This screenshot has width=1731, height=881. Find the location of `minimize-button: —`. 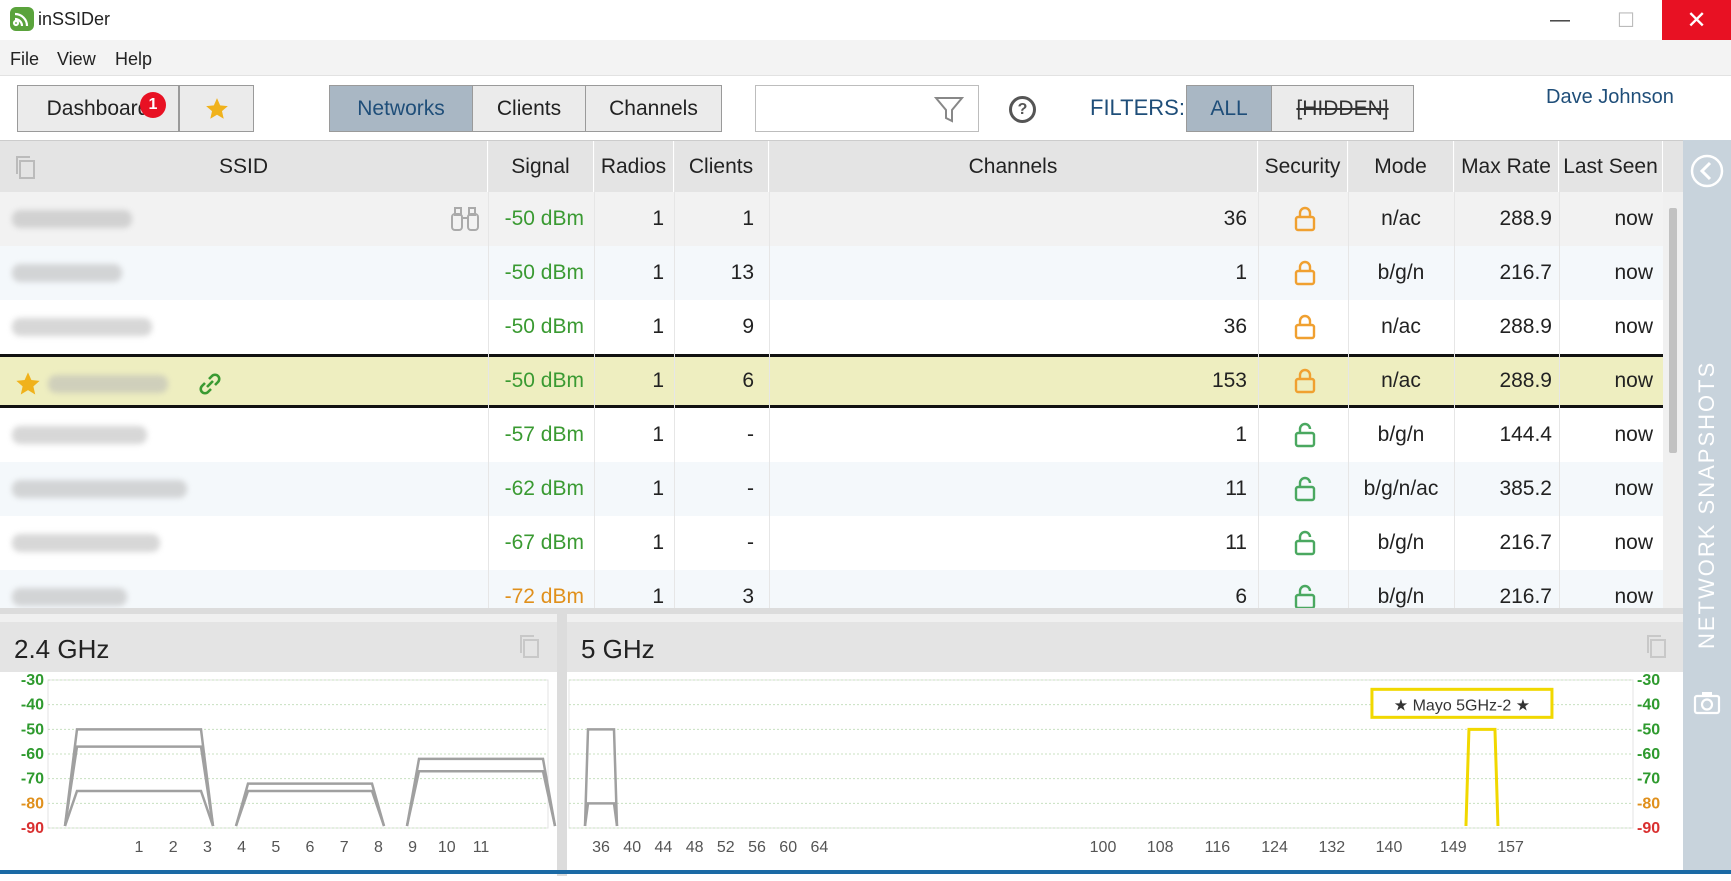

minimize-button: — is located at coordinates (1560, 20).